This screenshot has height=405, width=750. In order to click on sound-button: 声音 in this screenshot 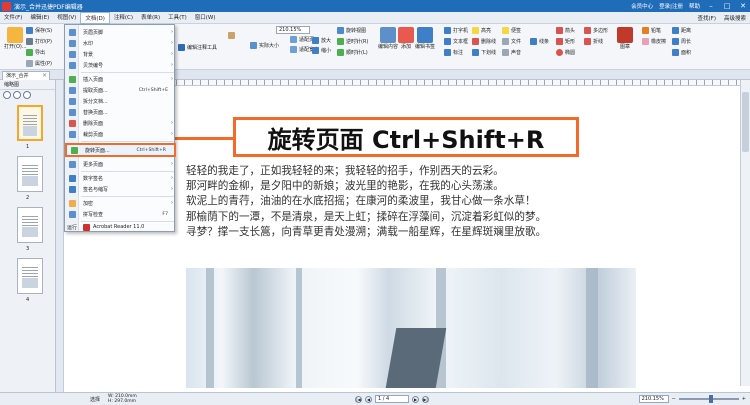, I will do `click(511, 52)`.